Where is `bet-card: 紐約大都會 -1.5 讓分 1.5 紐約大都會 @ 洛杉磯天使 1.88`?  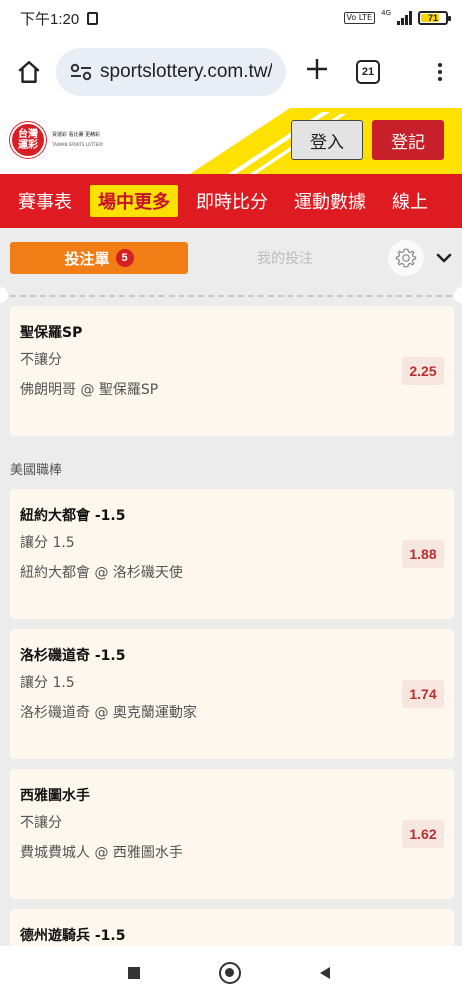
bet-card: 紐約大都會 -1.5 讓分 1.5 紐約大都會 @ 洛杉磯天使 1.88 is located at coordinates (232, 554).